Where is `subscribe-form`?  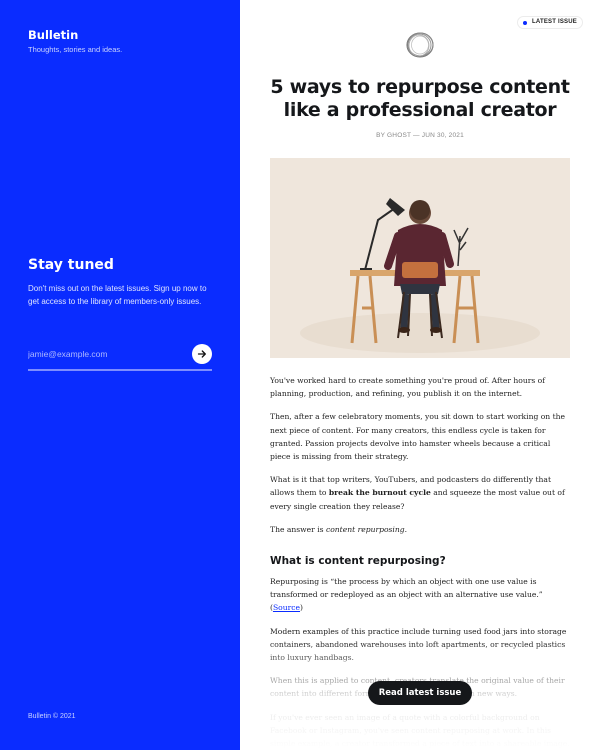
subscribe-form is located at coordinates (120, 357).